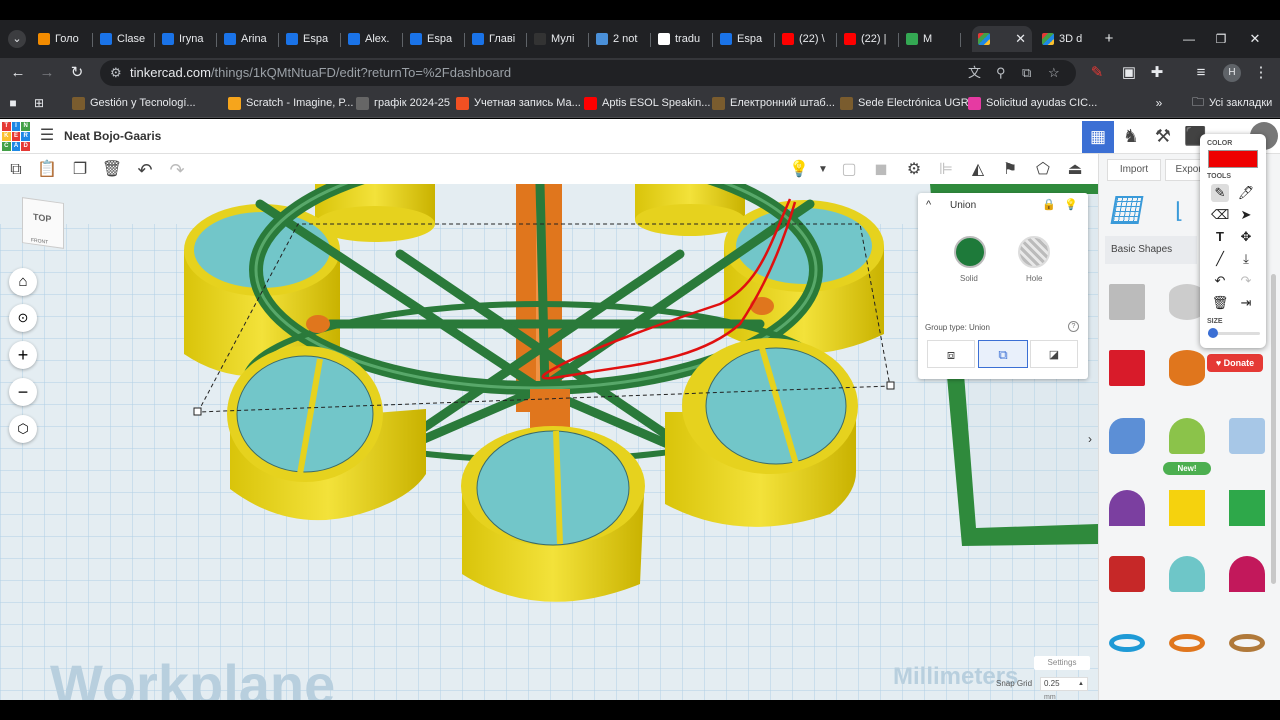  Describe the element at coordinates (1220, 303) in the screenshot. I see `trash-icon: 🗑` at that location.